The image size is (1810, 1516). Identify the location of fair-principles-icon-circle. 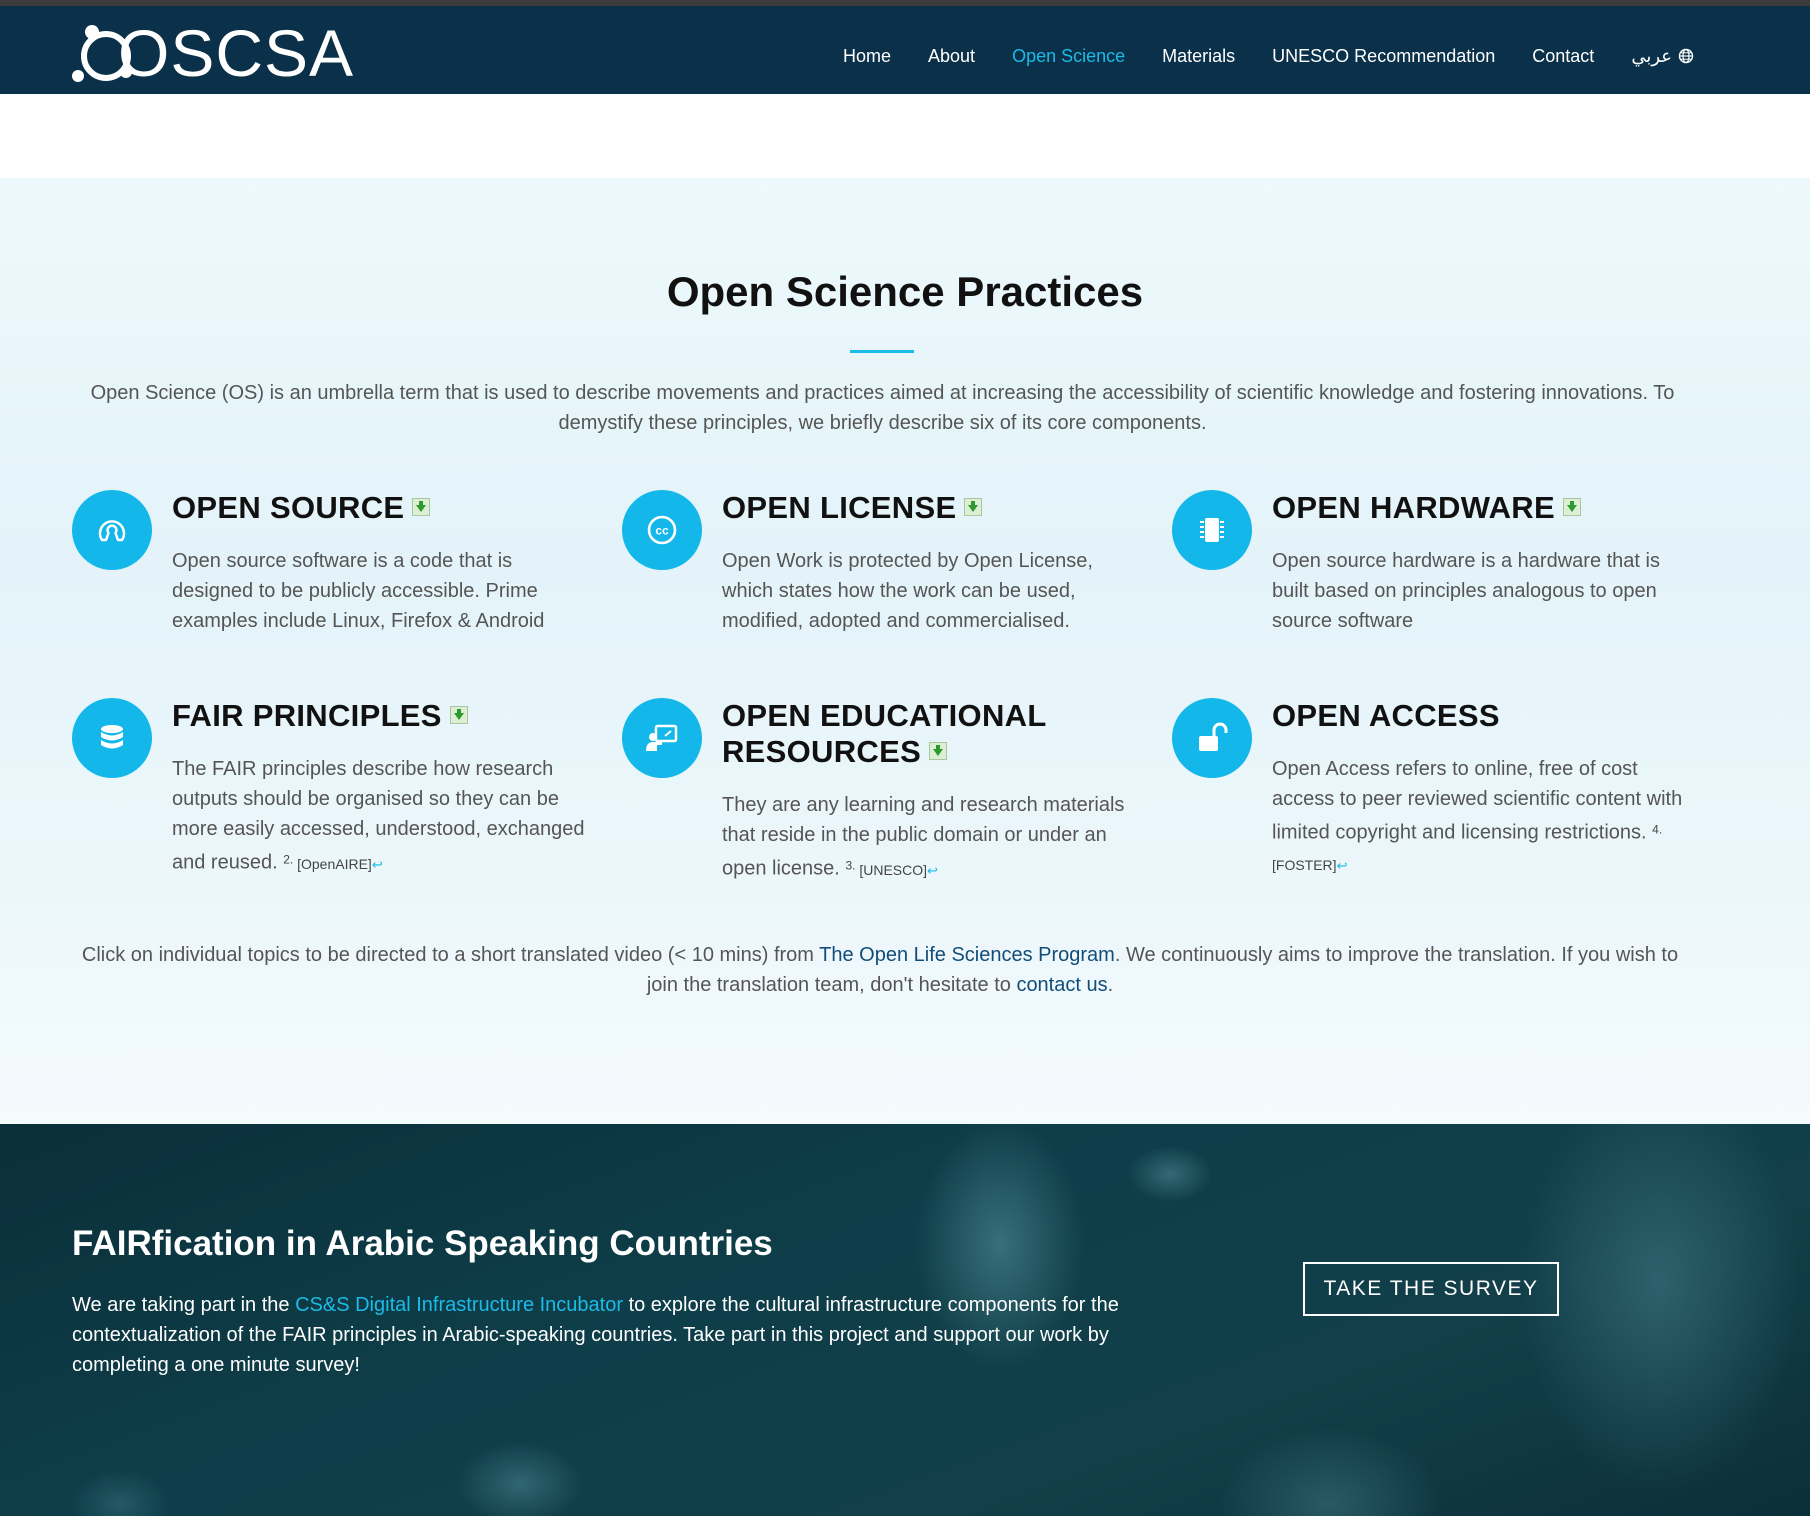
(112, 738).